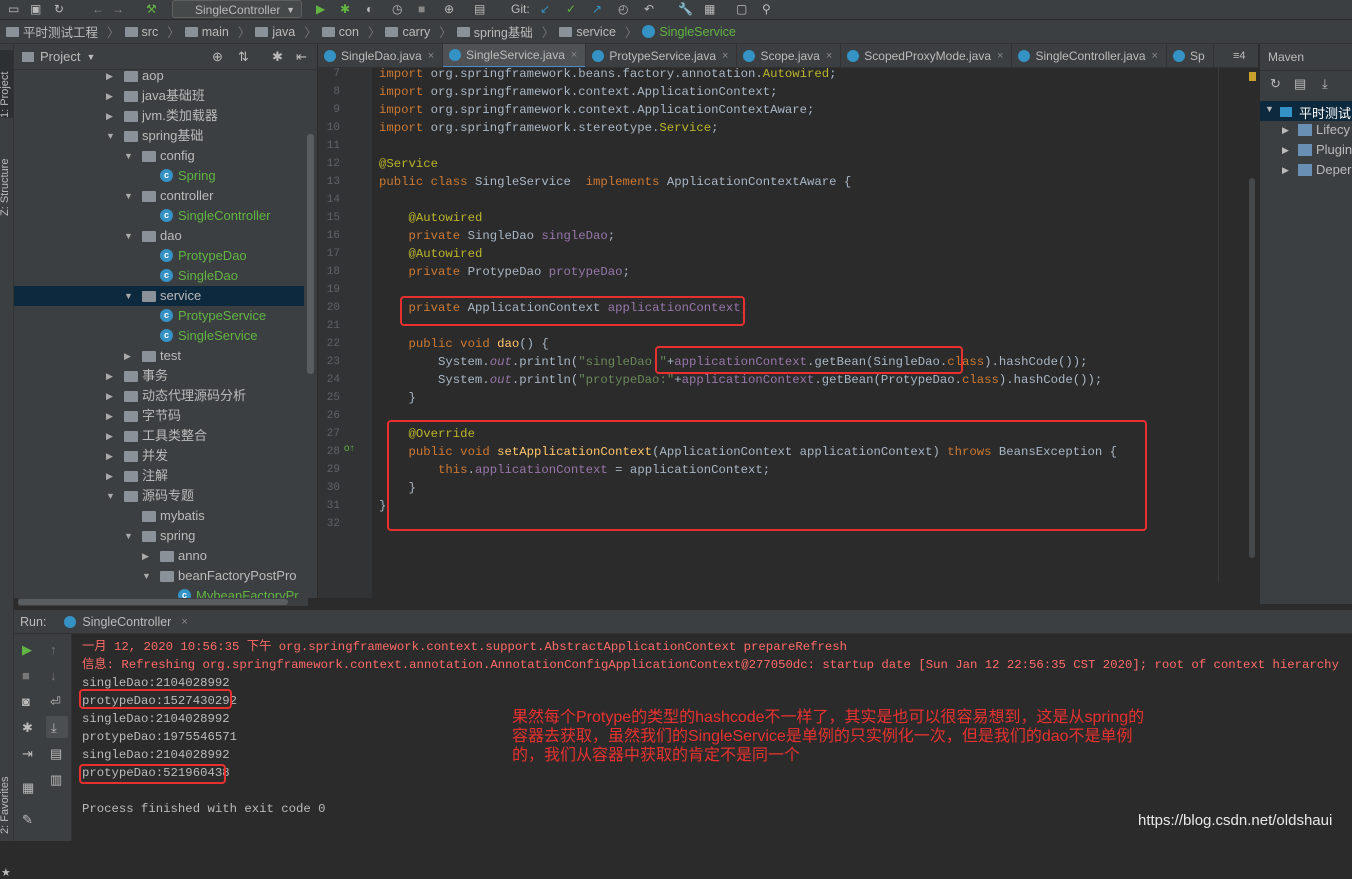 The image size is (1352, 879). What do you see at coordinates (159, 196) in the screenshot?
I see `tree-item: ▼ controller` at bounding box center [159, 196].